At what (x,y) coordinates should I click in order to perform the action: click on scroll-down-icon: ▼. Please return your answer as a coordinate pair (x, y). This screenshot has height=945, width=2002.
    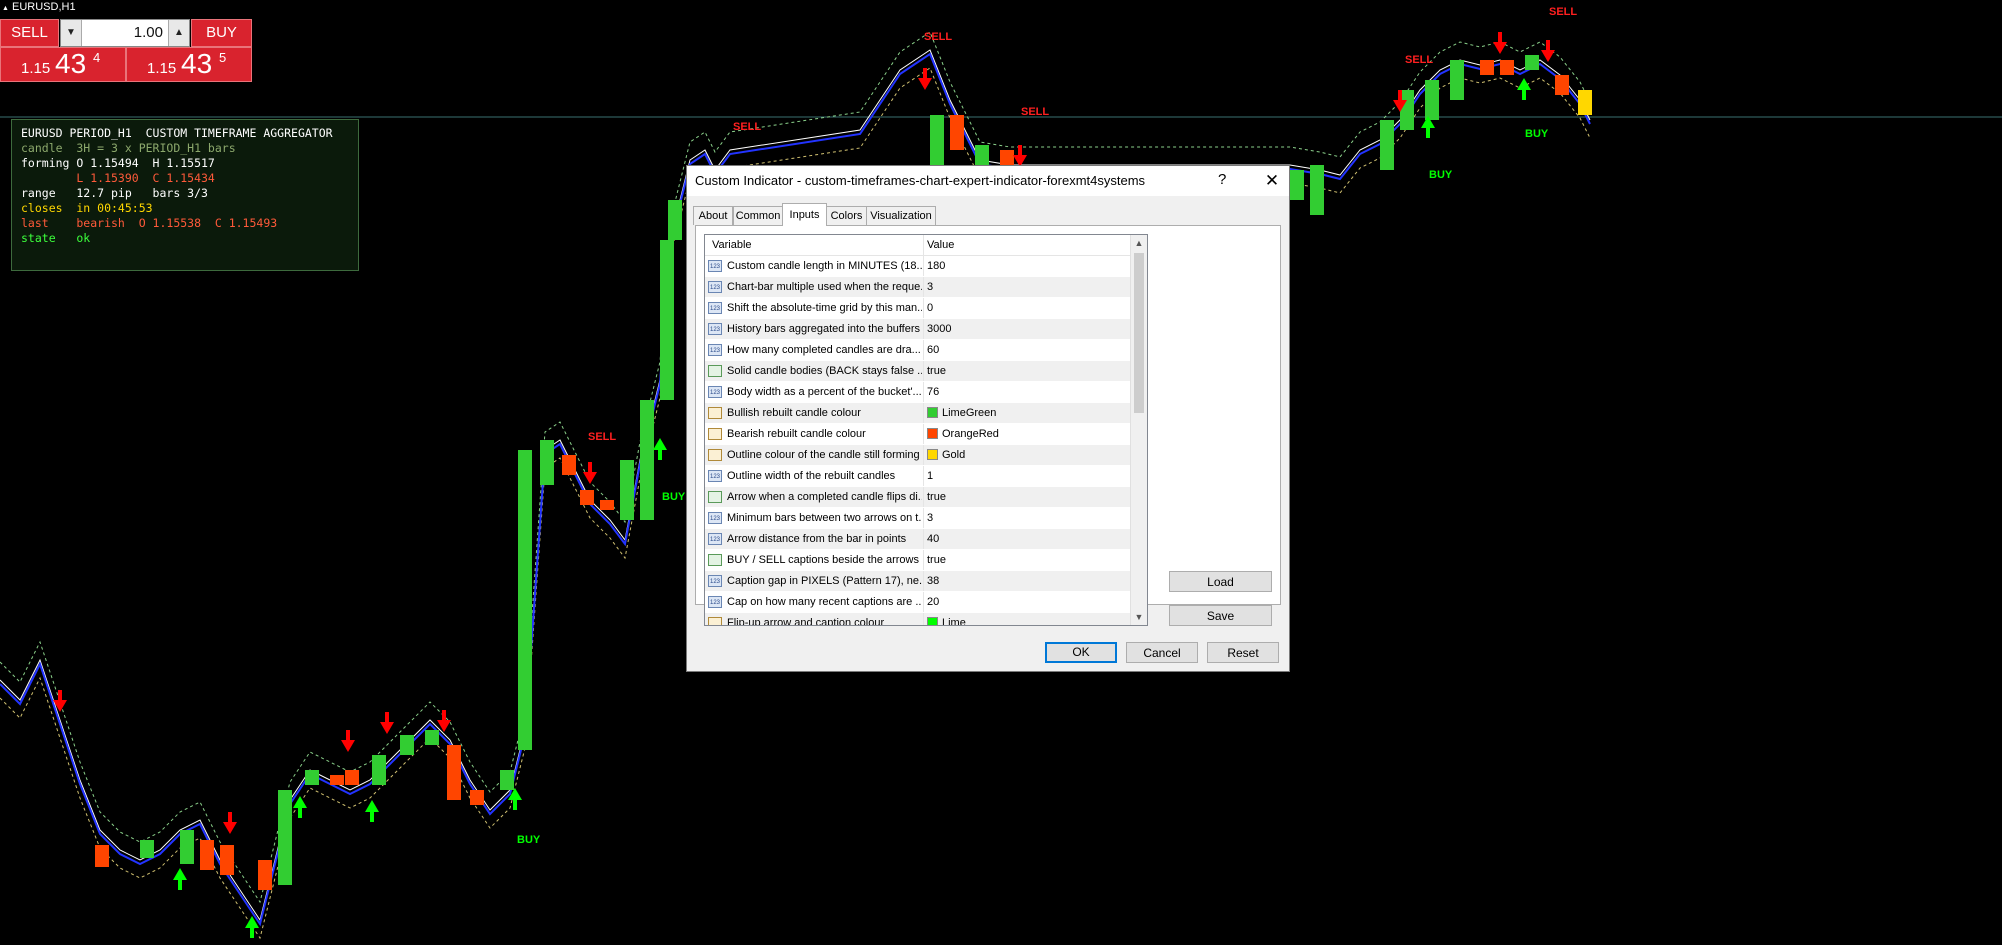
    Looking at the image, I should click on (1139, 617).